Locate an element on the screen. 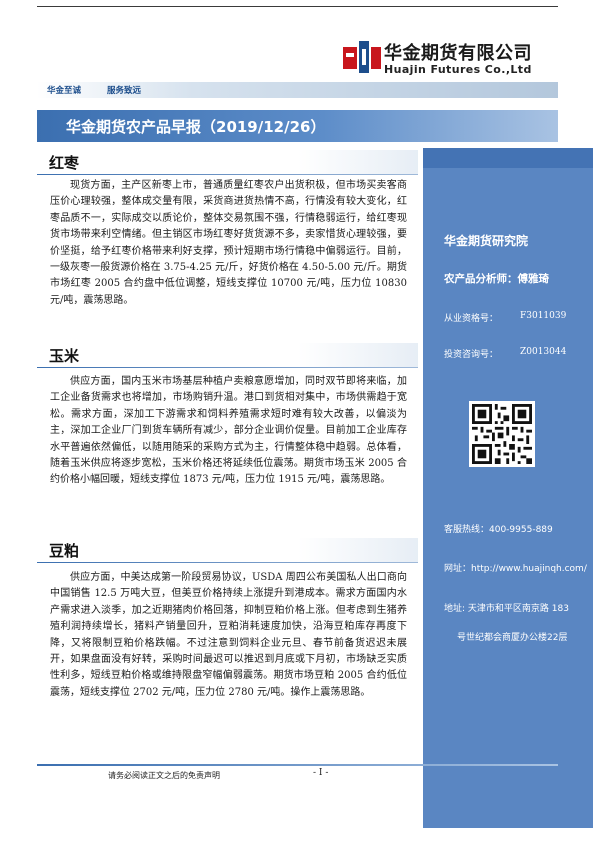 Image resolution: width=595 pixels, height=842 pixels. disclaimer-note: 请务必阅读正文之后的免责声明 is located at coordinates (164, 775).